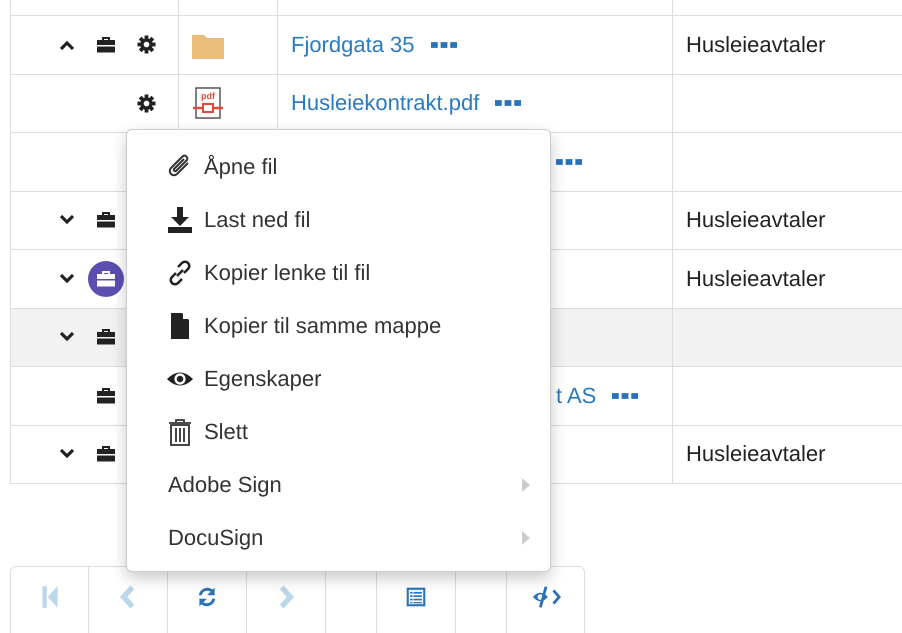  What do you see at coordinates (288, 273) in the screenshot?
I see `menu-item-label: Kopier lenke til fil` at bounding box center [288, 273].